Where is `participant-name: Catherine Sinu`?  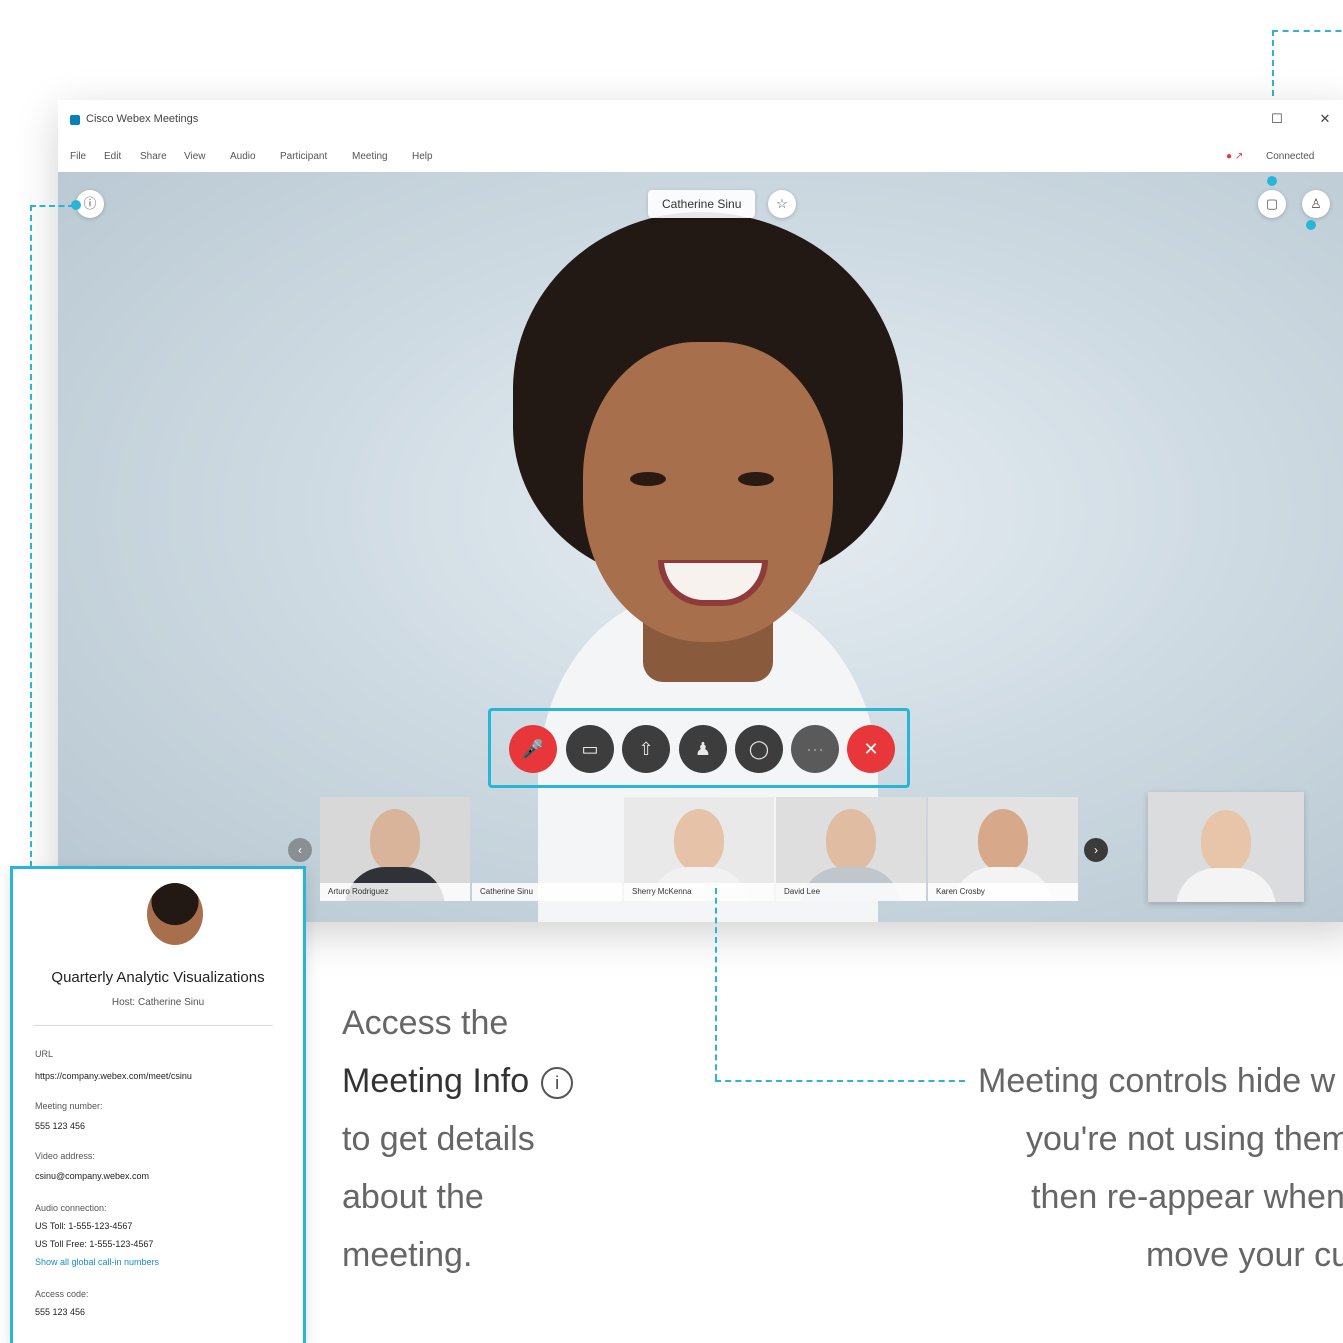 participant-name: Catherine Sinu is located at coordinates (547, 892).